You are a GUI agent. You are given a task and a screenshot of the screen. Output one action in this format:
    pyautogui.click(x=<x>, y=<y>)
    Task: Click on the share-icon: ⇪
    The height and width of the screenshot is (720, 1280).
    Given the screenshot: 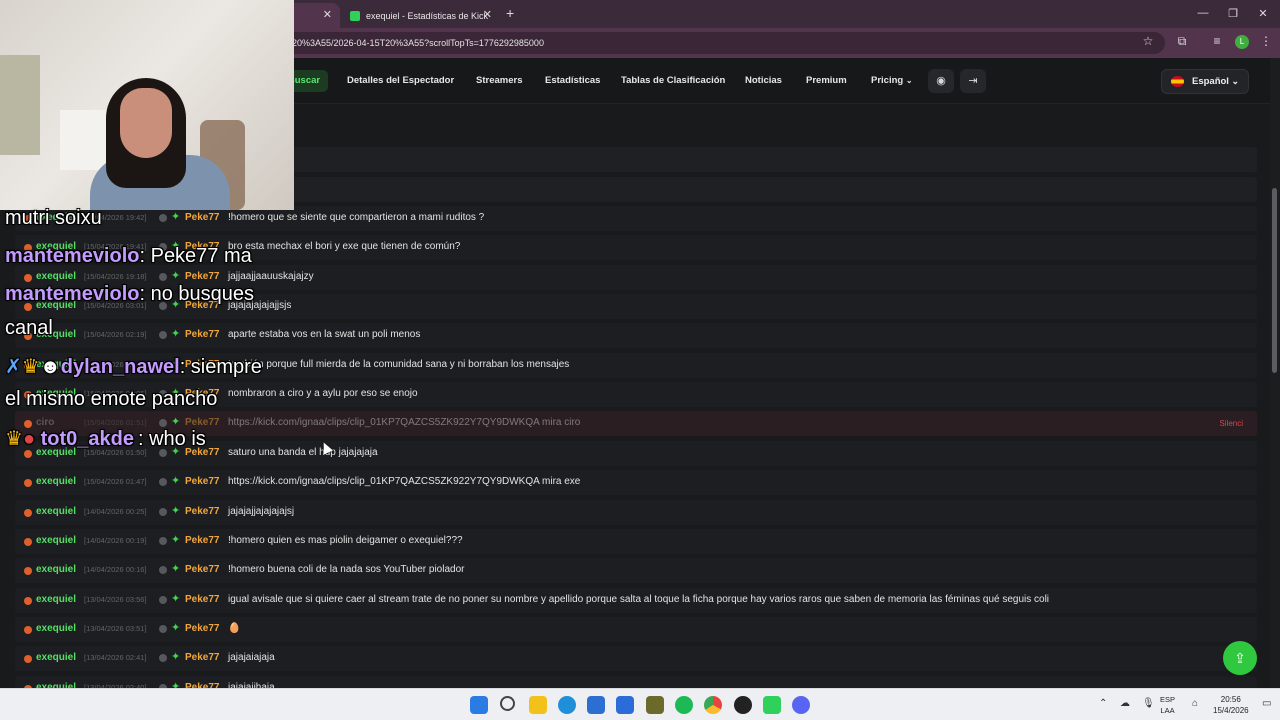 What is the action you would take?
    pyautogui.click(x=1240, y=658)
    